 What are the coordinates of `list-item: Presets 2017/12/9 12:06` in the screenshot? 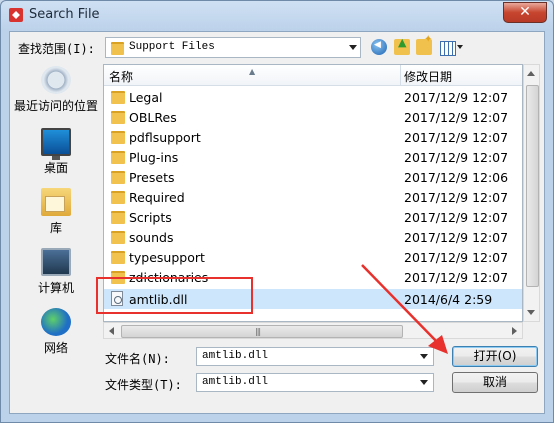 It's located at (313, 177).